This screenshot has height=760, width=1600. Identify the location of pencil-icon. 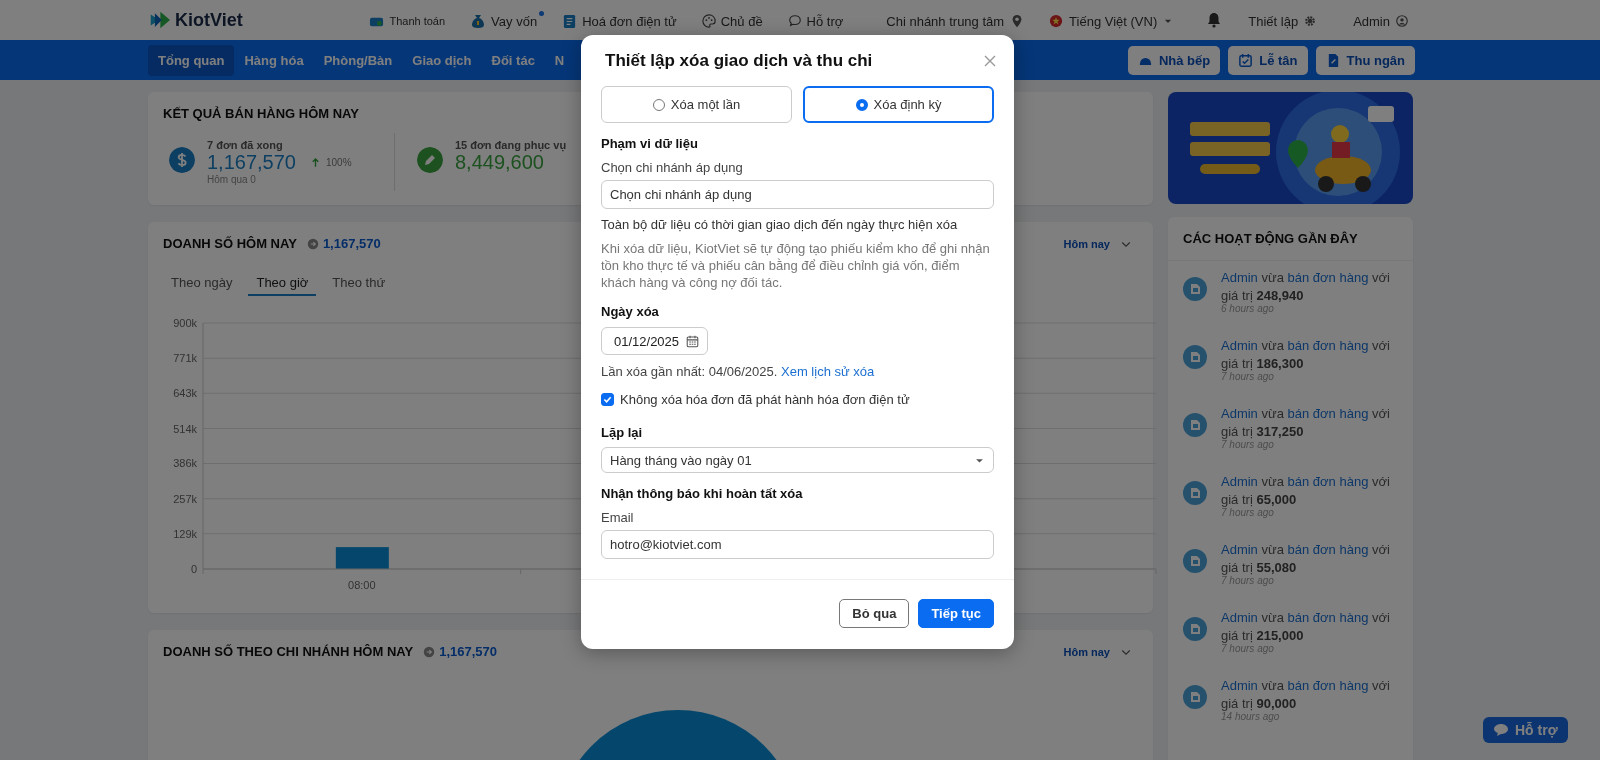
(430, 160).